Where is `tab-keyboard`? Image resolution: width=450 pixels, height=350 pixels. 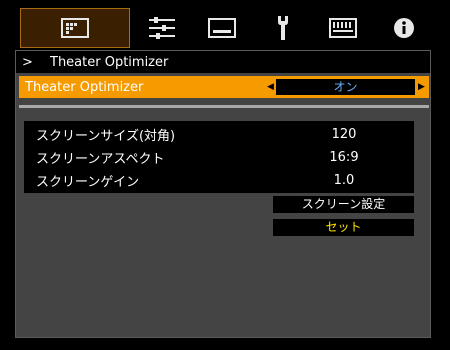
tab-keyboard is located at coordinates (343, 28).